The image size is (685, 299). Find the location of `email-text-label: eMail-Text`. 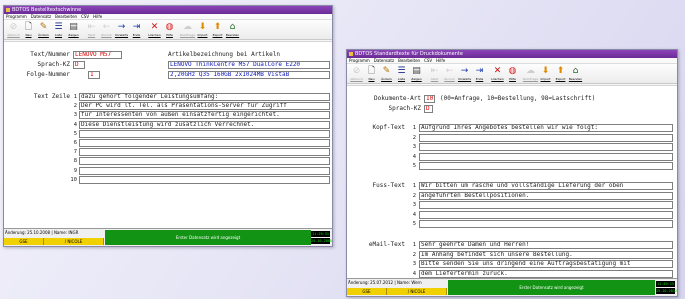

email-text-label: eMail-Text is located at coordinates (386, 244).